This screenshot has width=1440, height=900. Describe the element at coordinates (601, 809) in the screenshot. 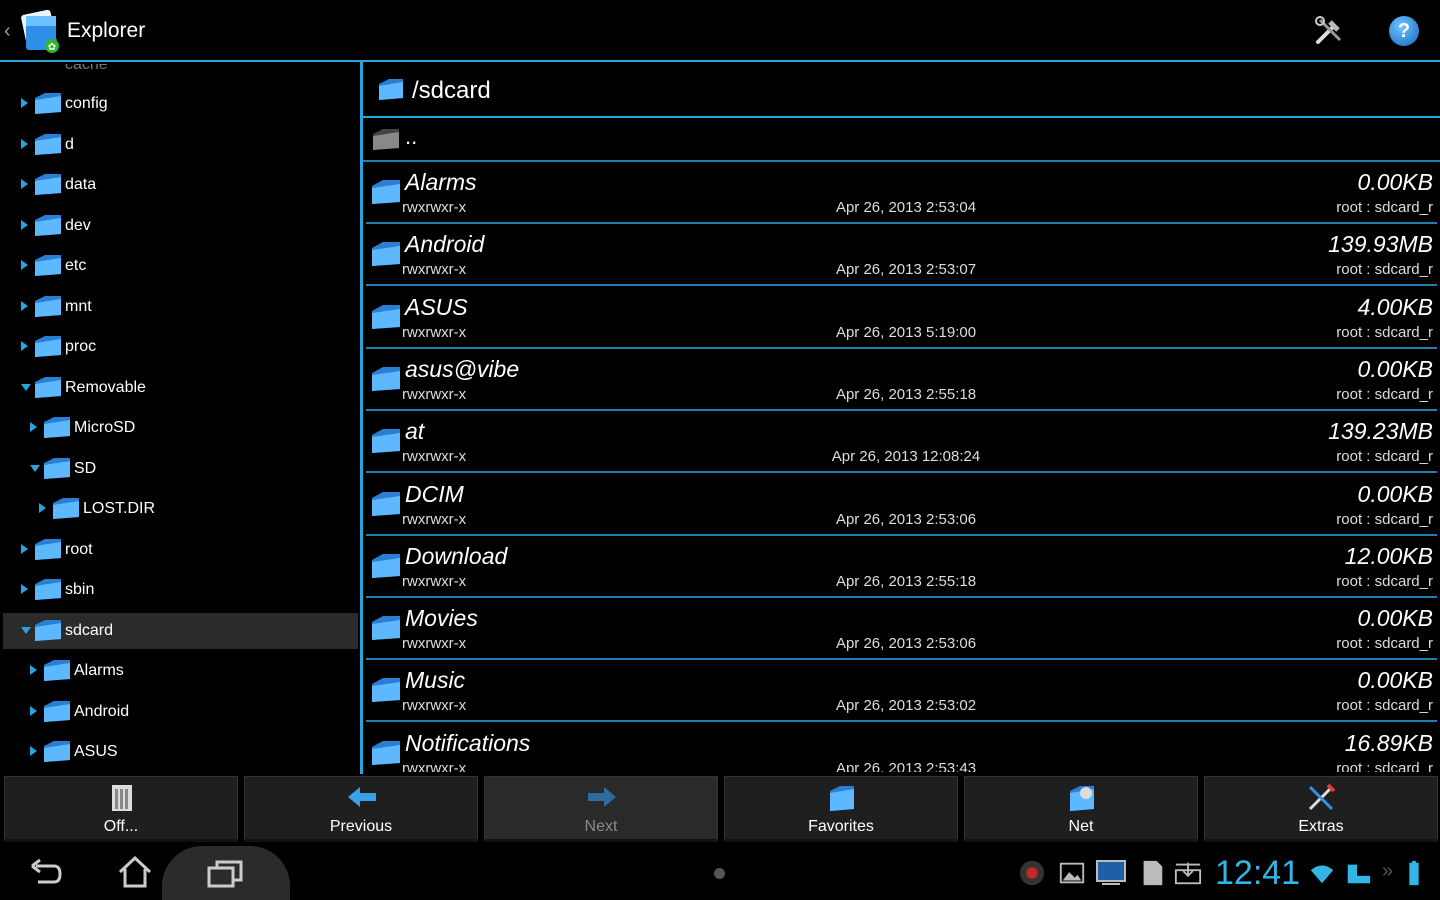

I see `next-button: Next` at that location.